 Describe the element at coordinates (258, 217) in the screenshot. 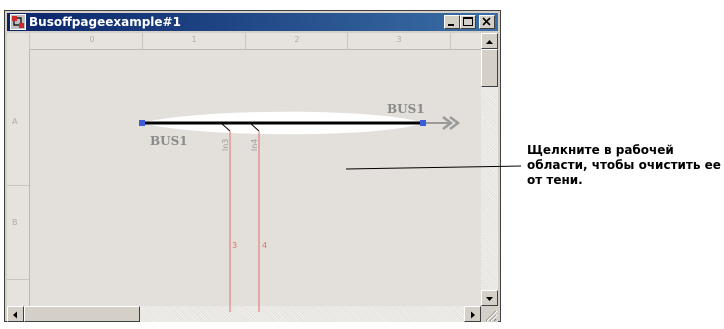

I see `wire-ln4: ln4 4` at that location.